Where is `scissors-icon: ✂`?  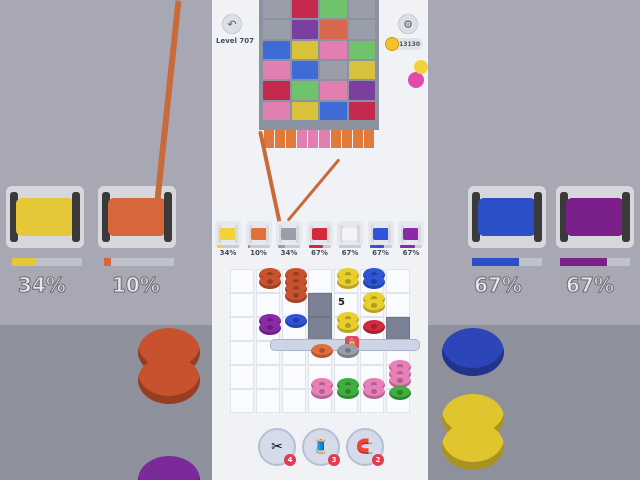
scissors-icon: ✂ is located at coordinates (277, 447).